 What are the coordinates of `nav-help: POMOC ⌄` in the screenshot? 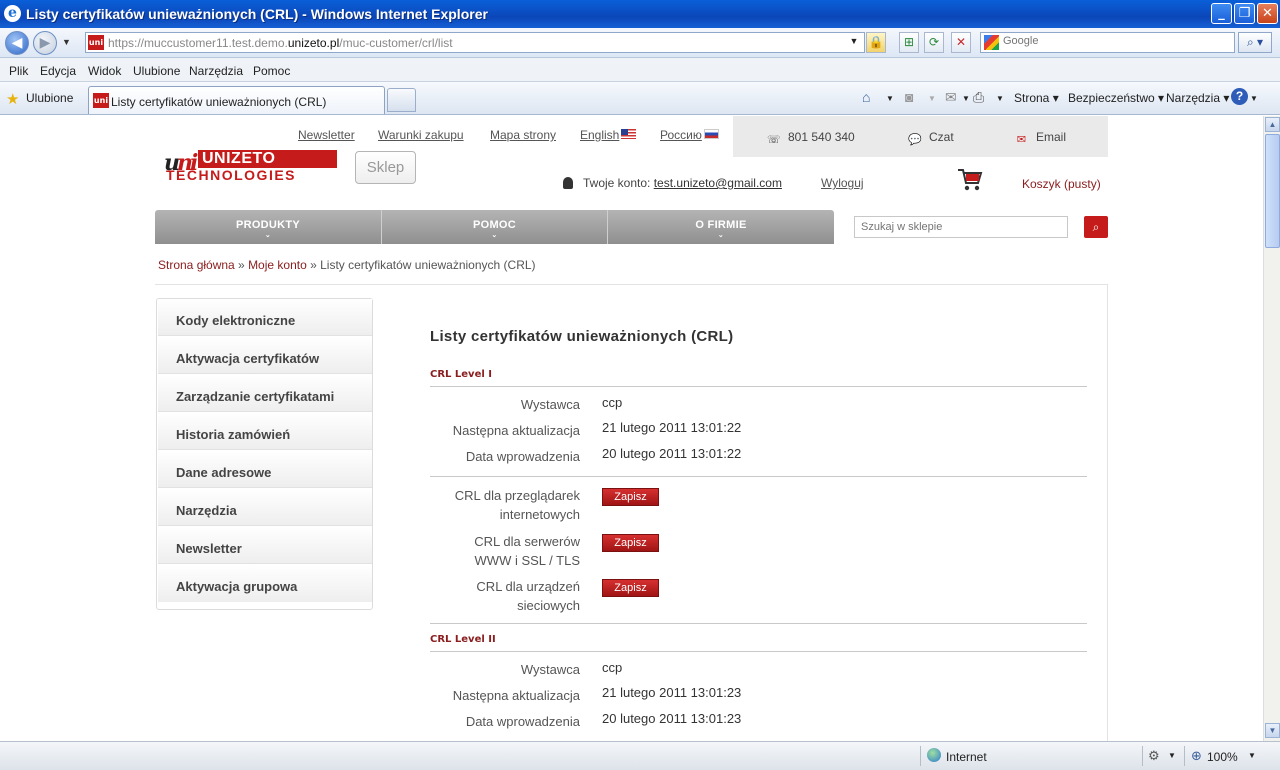 It's located at (494, 227).